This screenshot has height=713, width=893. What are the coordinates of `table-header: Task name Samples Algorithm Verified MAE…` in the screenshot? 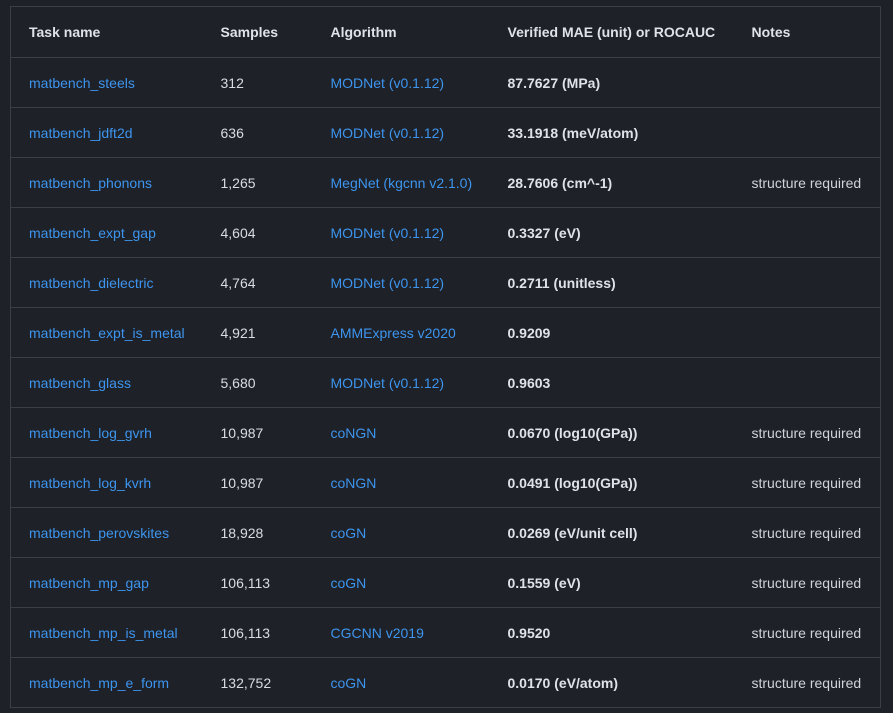 It's located at (445, 32).